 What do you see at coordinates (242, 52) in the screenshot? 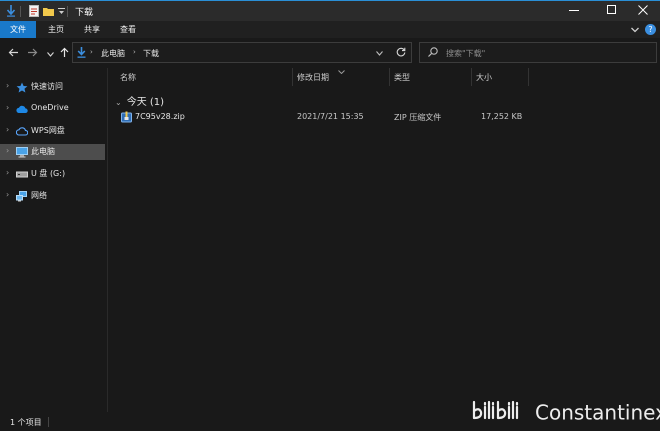
I see `address-bar: › 此电脑 › 下载` at bounding box center [242, 52].